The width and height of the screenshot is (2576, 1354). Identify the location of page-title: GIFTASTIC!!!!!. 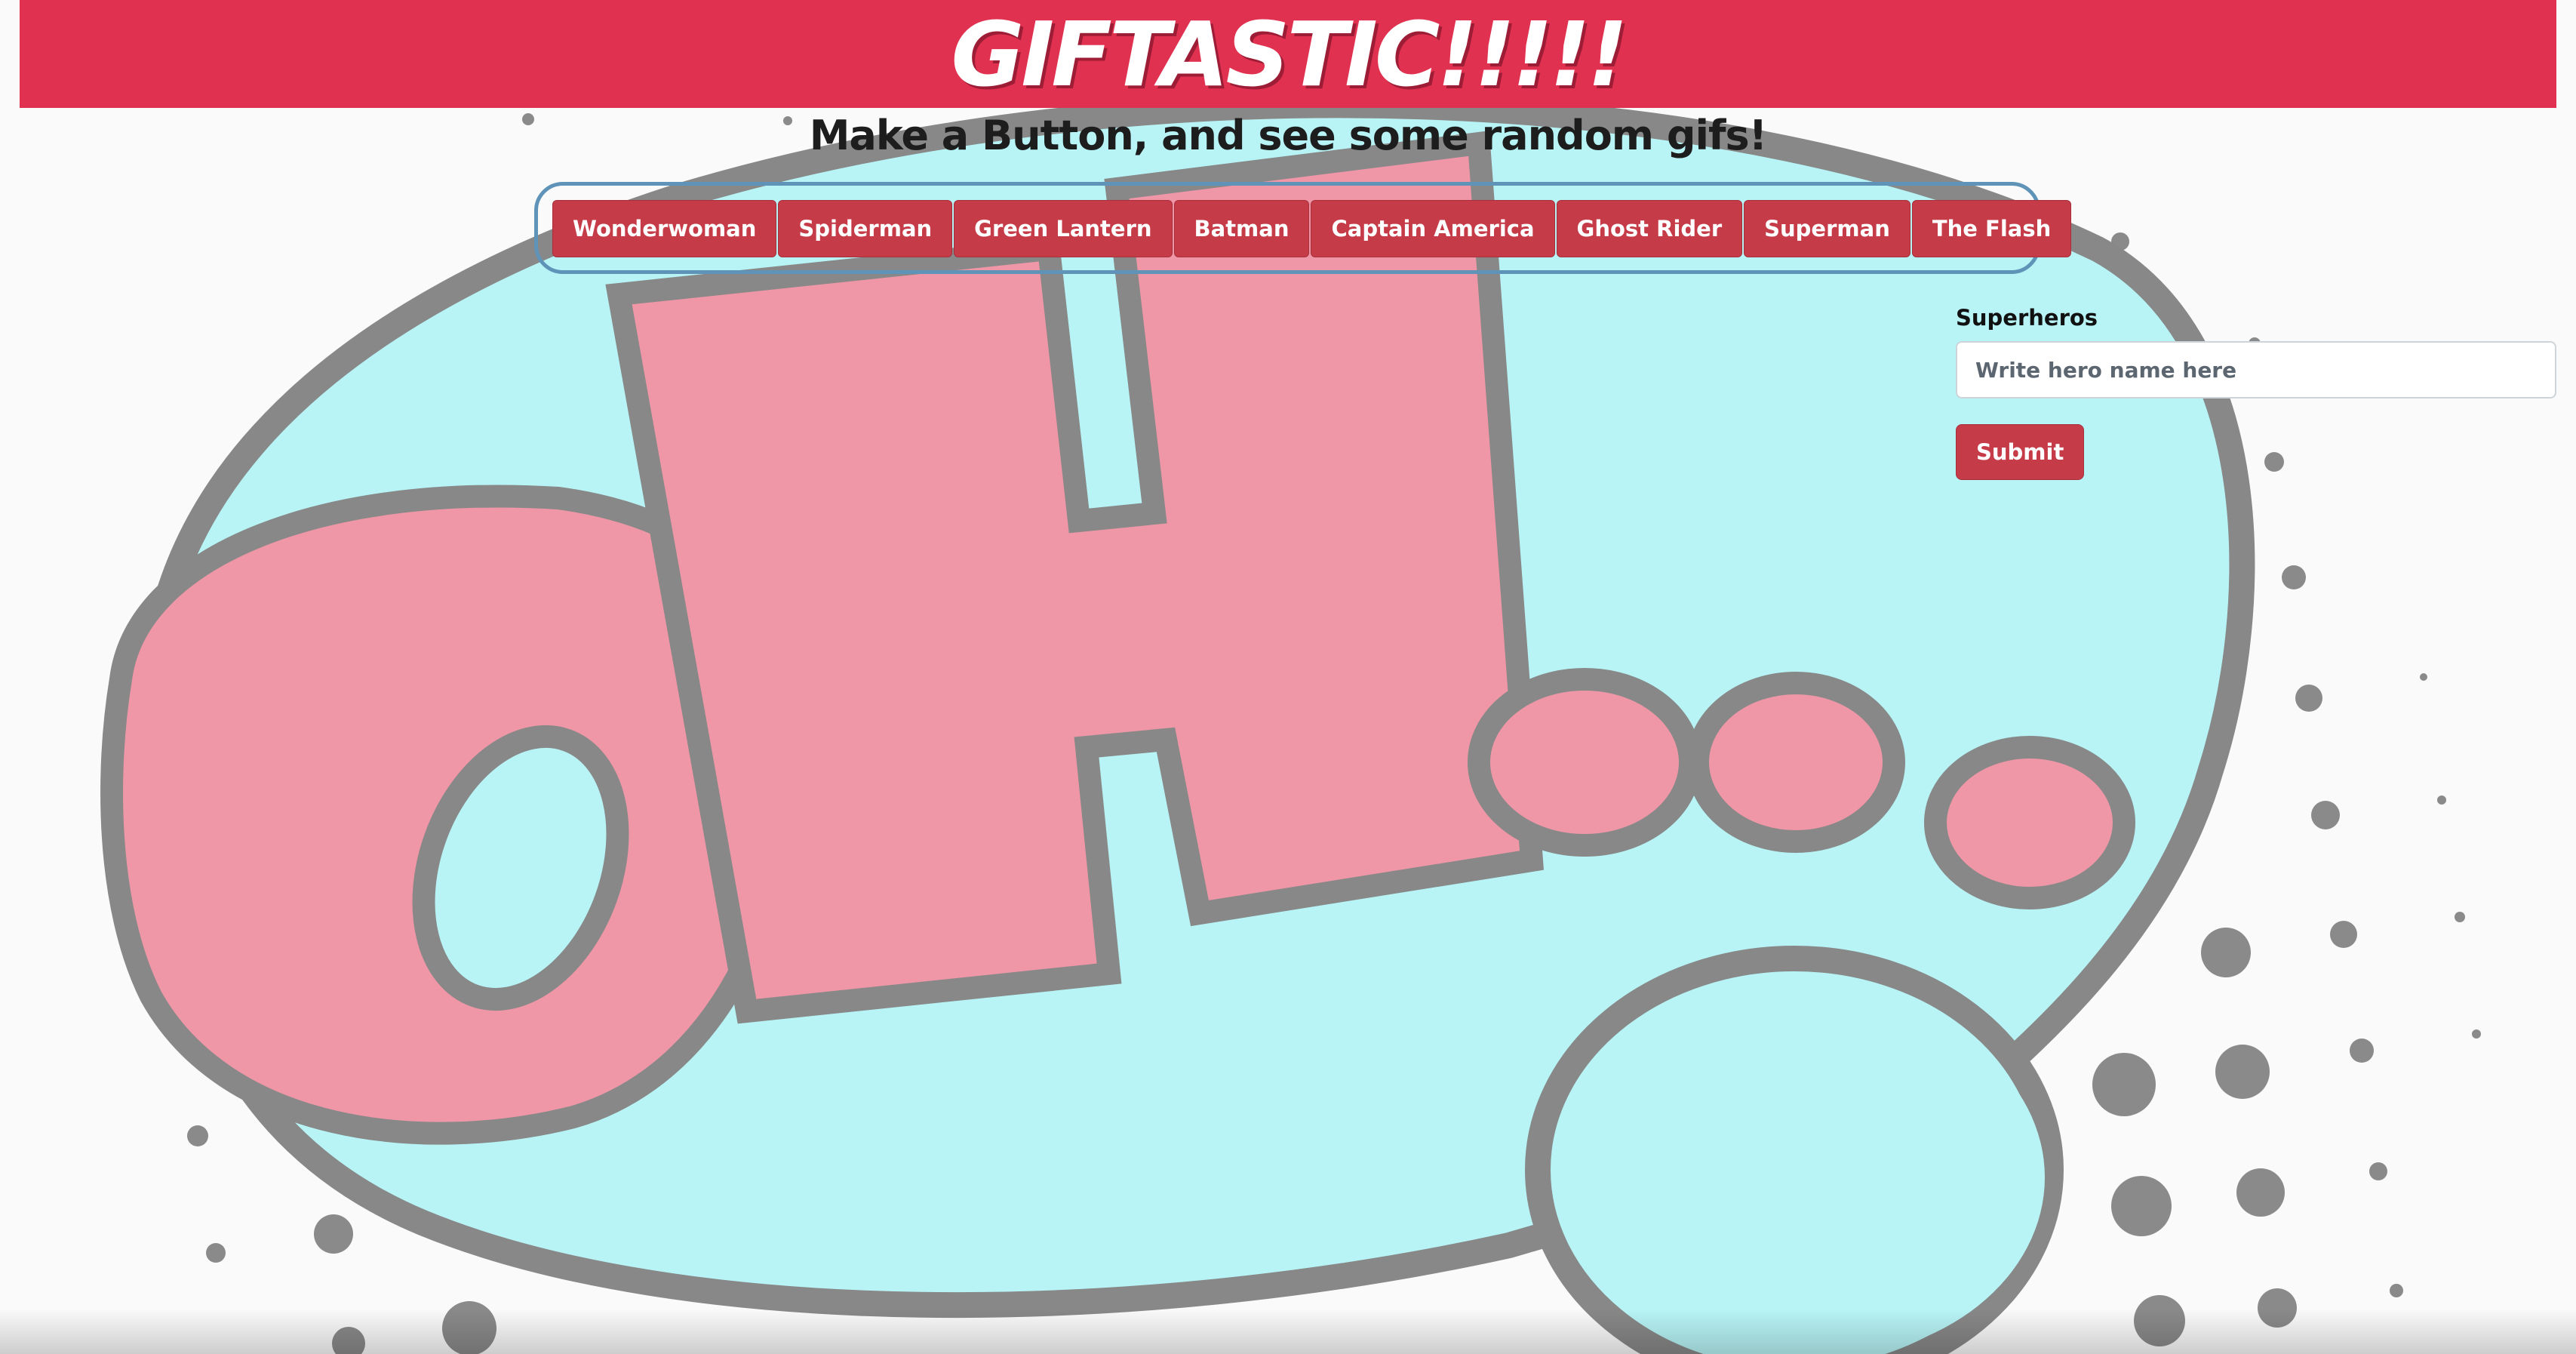
(1289, 54).